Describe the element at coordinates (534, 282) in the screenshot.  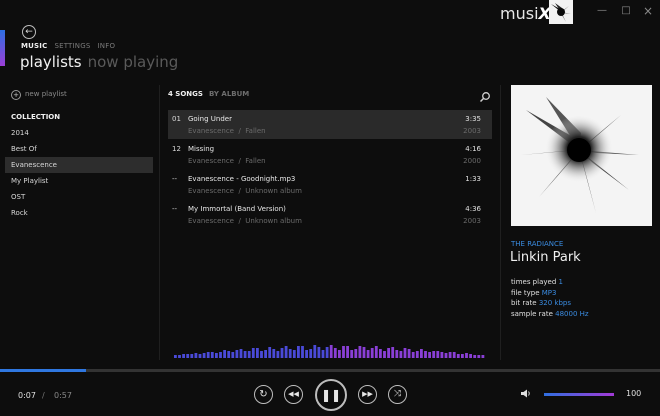
I see `meta-key: times played` at that location.